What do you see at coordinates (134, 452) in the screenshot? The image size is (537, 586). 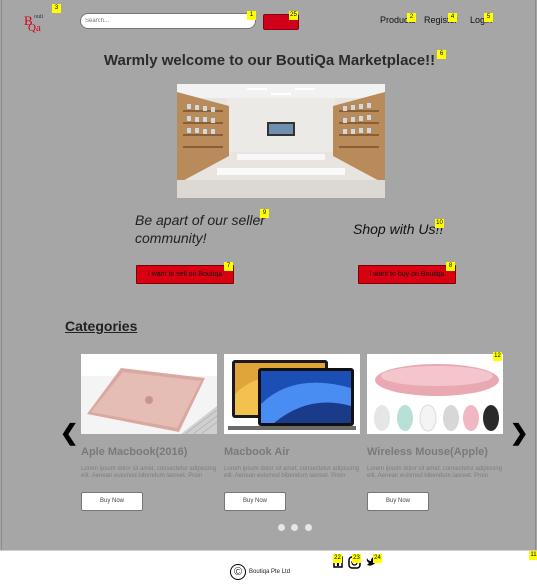 I see `product-name: Aple Macbook(2016)` at bounding box center [134, 452].